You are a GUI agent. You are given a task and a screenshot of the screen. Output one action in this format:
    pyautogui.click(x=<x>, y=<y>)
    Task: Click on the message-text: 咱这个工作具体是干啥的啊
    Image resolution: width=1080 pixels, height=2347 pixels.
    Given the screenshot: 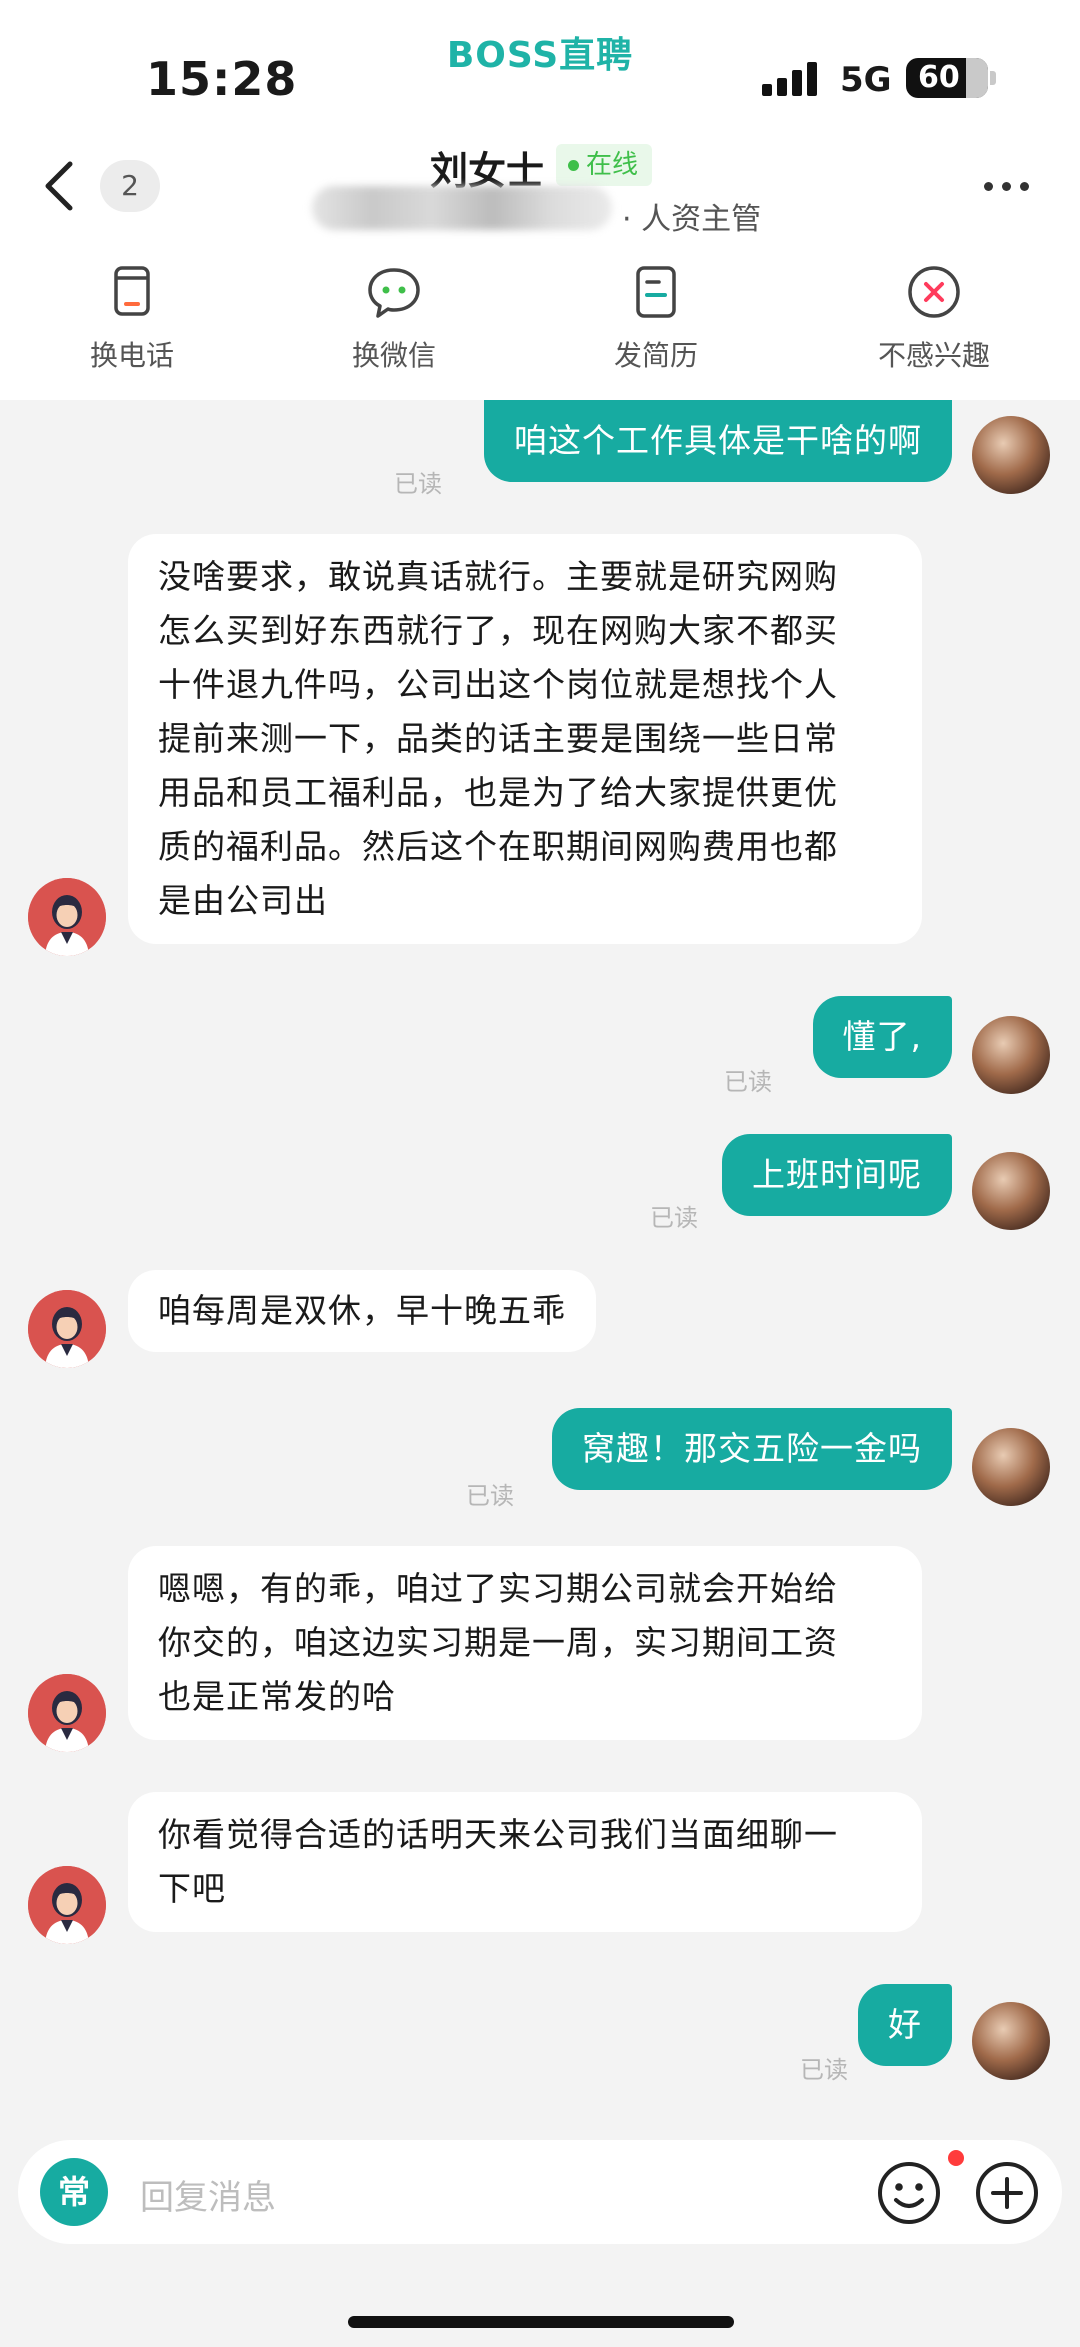 What is the action you would take?
    pyautogui.click(x=718, y=440)
    